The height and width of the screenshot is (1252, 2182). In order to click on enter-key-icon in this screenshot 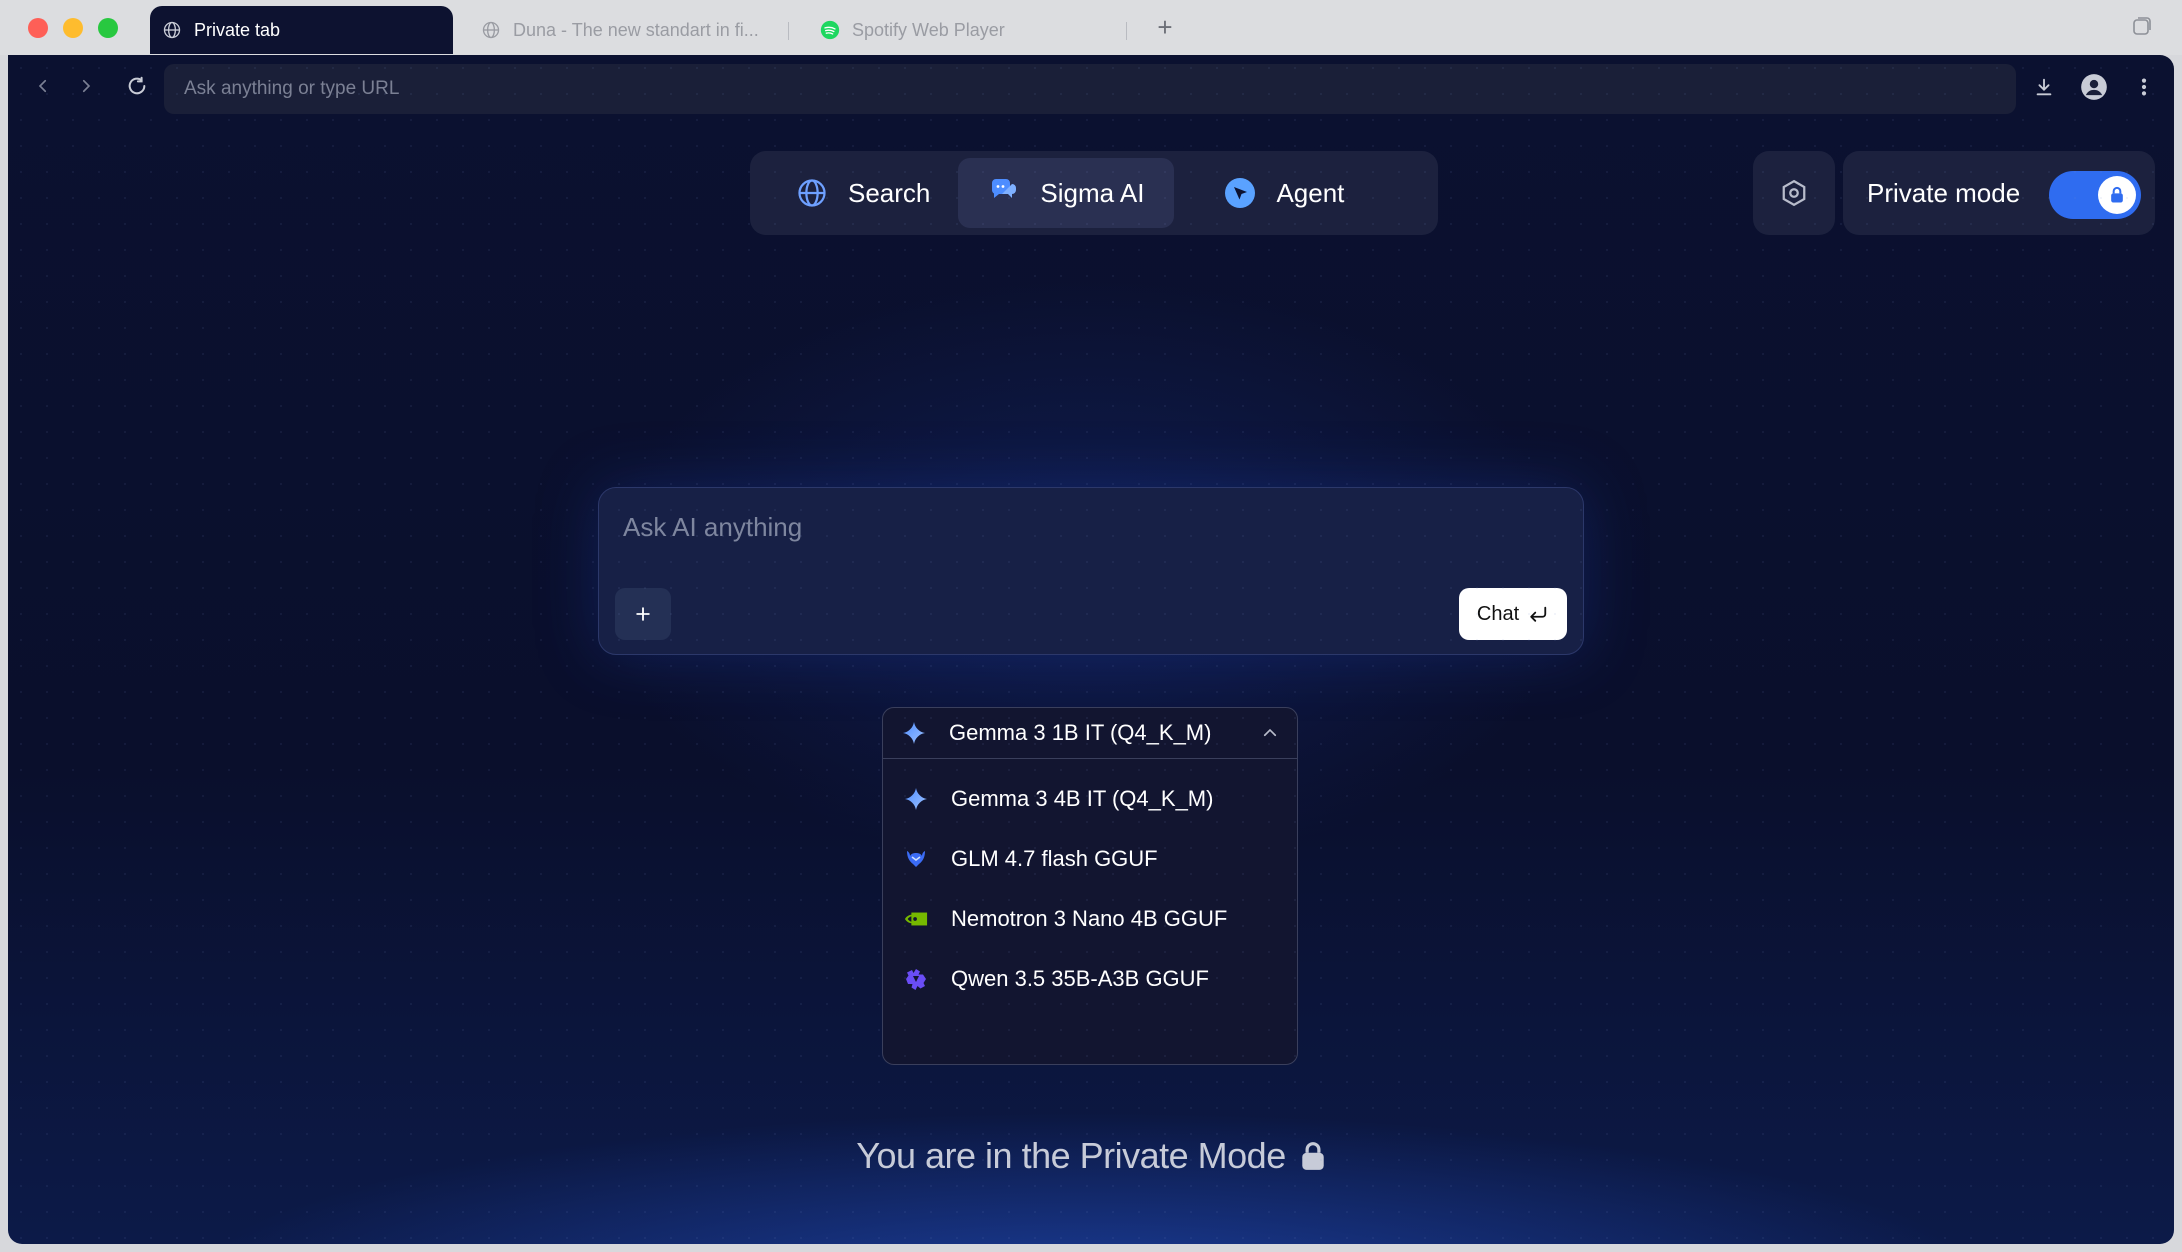, I will do `click(1538, 614)`.